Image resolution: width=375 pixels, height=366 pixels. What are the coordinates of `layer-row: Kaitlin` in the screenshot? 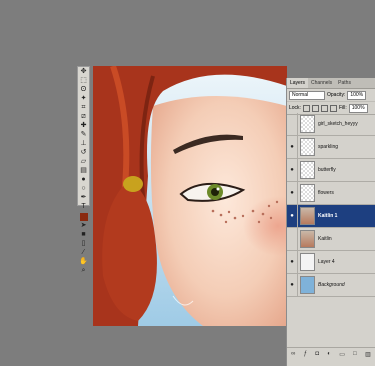 It's located at (331, 239).